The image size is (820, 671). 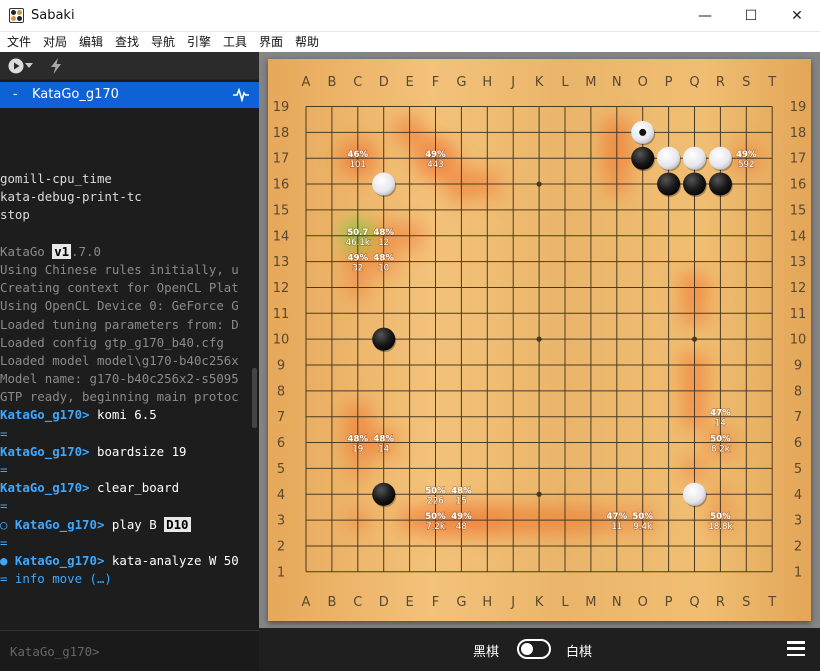 What do you see at coordinates (56, 66) in the screenshot?
I see `lightning-icon` at bounding box center [56, 66].